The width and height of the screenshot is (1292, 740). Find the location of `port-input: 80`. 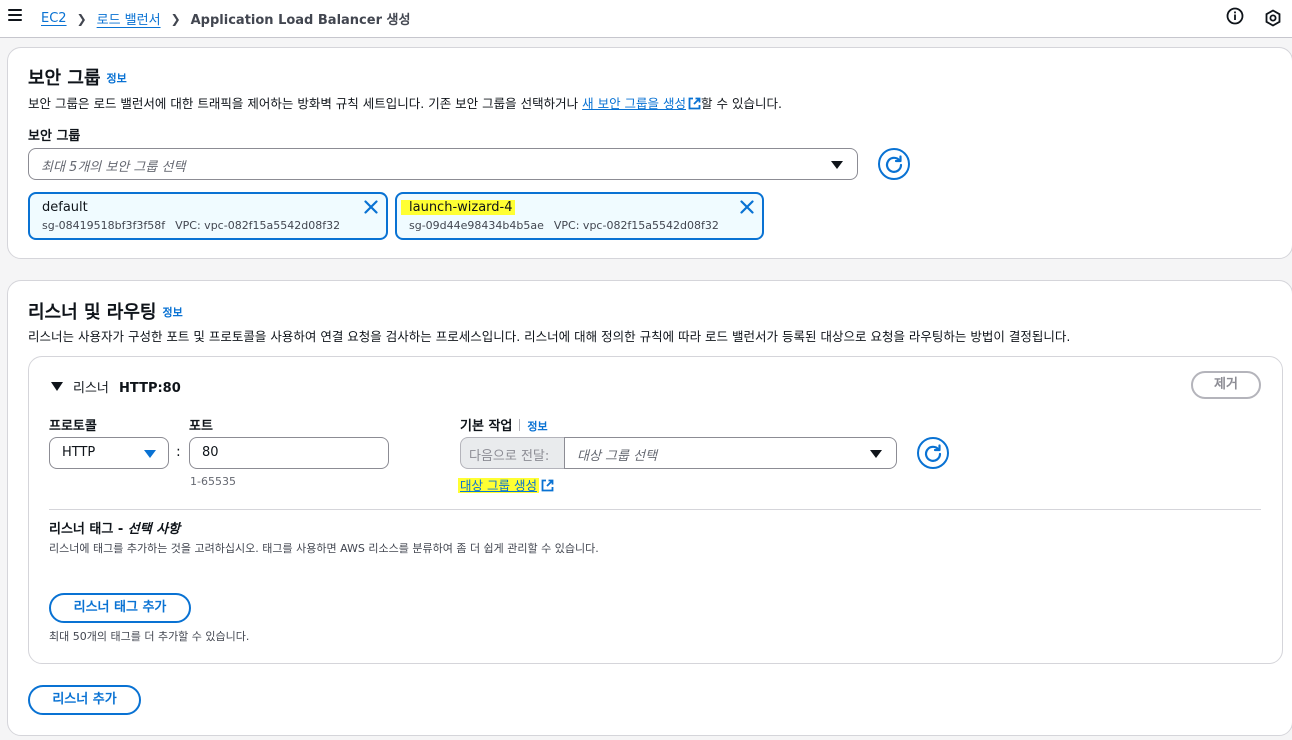

port-input: 80 is located at coordinates (289, 453).